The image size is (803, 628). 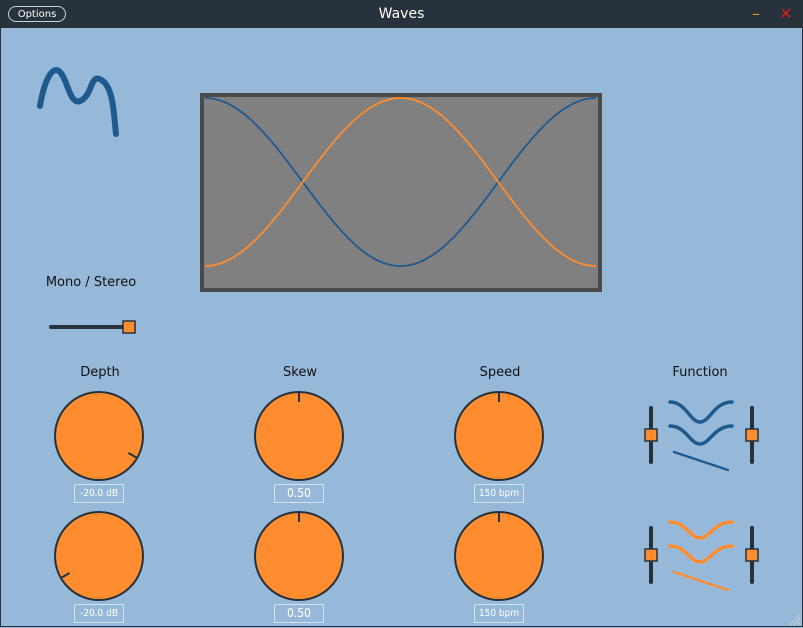 I want to click on function-left-slider-2-thumb, so click(x=651, y=555).